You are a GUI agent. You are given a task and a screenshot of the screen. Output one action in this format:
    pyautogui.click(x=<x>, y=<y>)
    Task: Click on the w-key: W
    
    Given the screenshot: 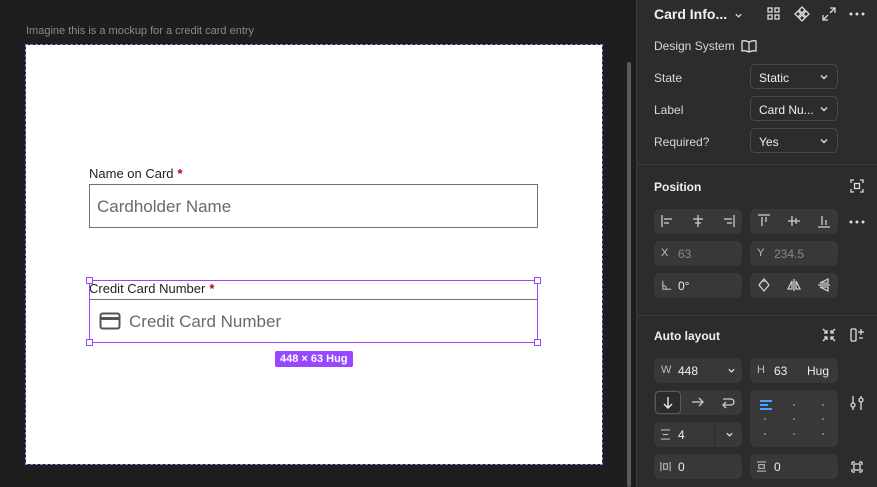 What is the action you would take?
    pyautogui.click(x=666, y=370)
    